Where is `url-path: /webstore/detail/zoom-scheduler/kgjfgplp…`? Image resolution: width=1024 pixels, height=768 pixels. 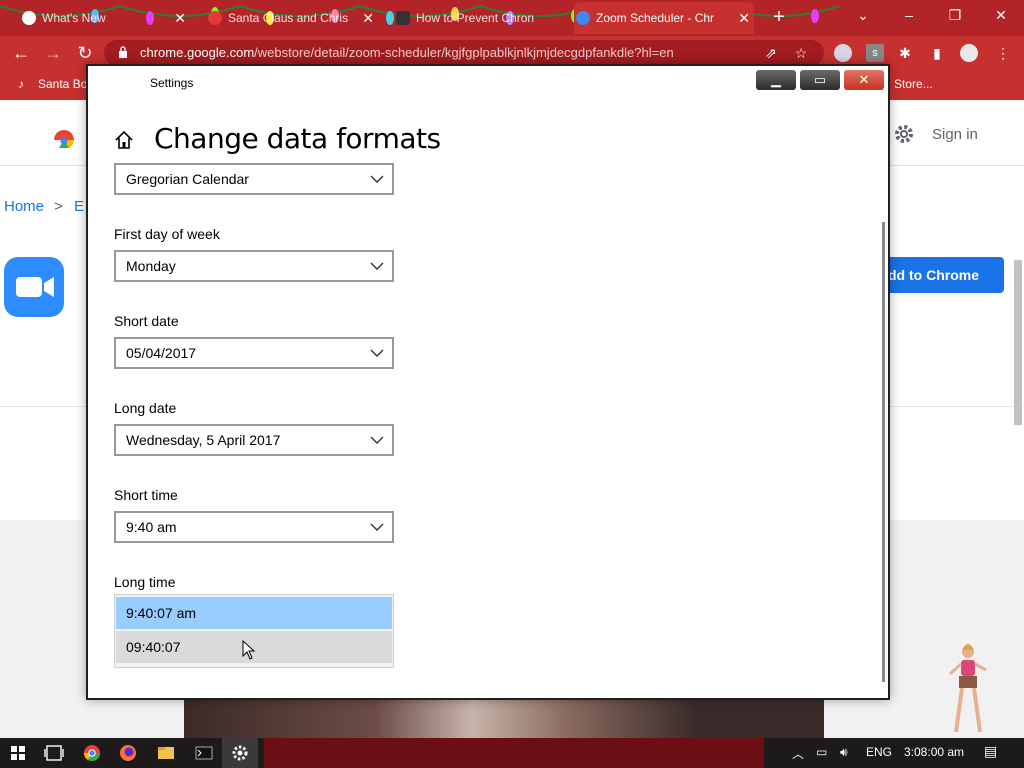
url-path: /webstore/detail/zoom-scheduler/kgjfgplp… is located at coordinates (464, 52).